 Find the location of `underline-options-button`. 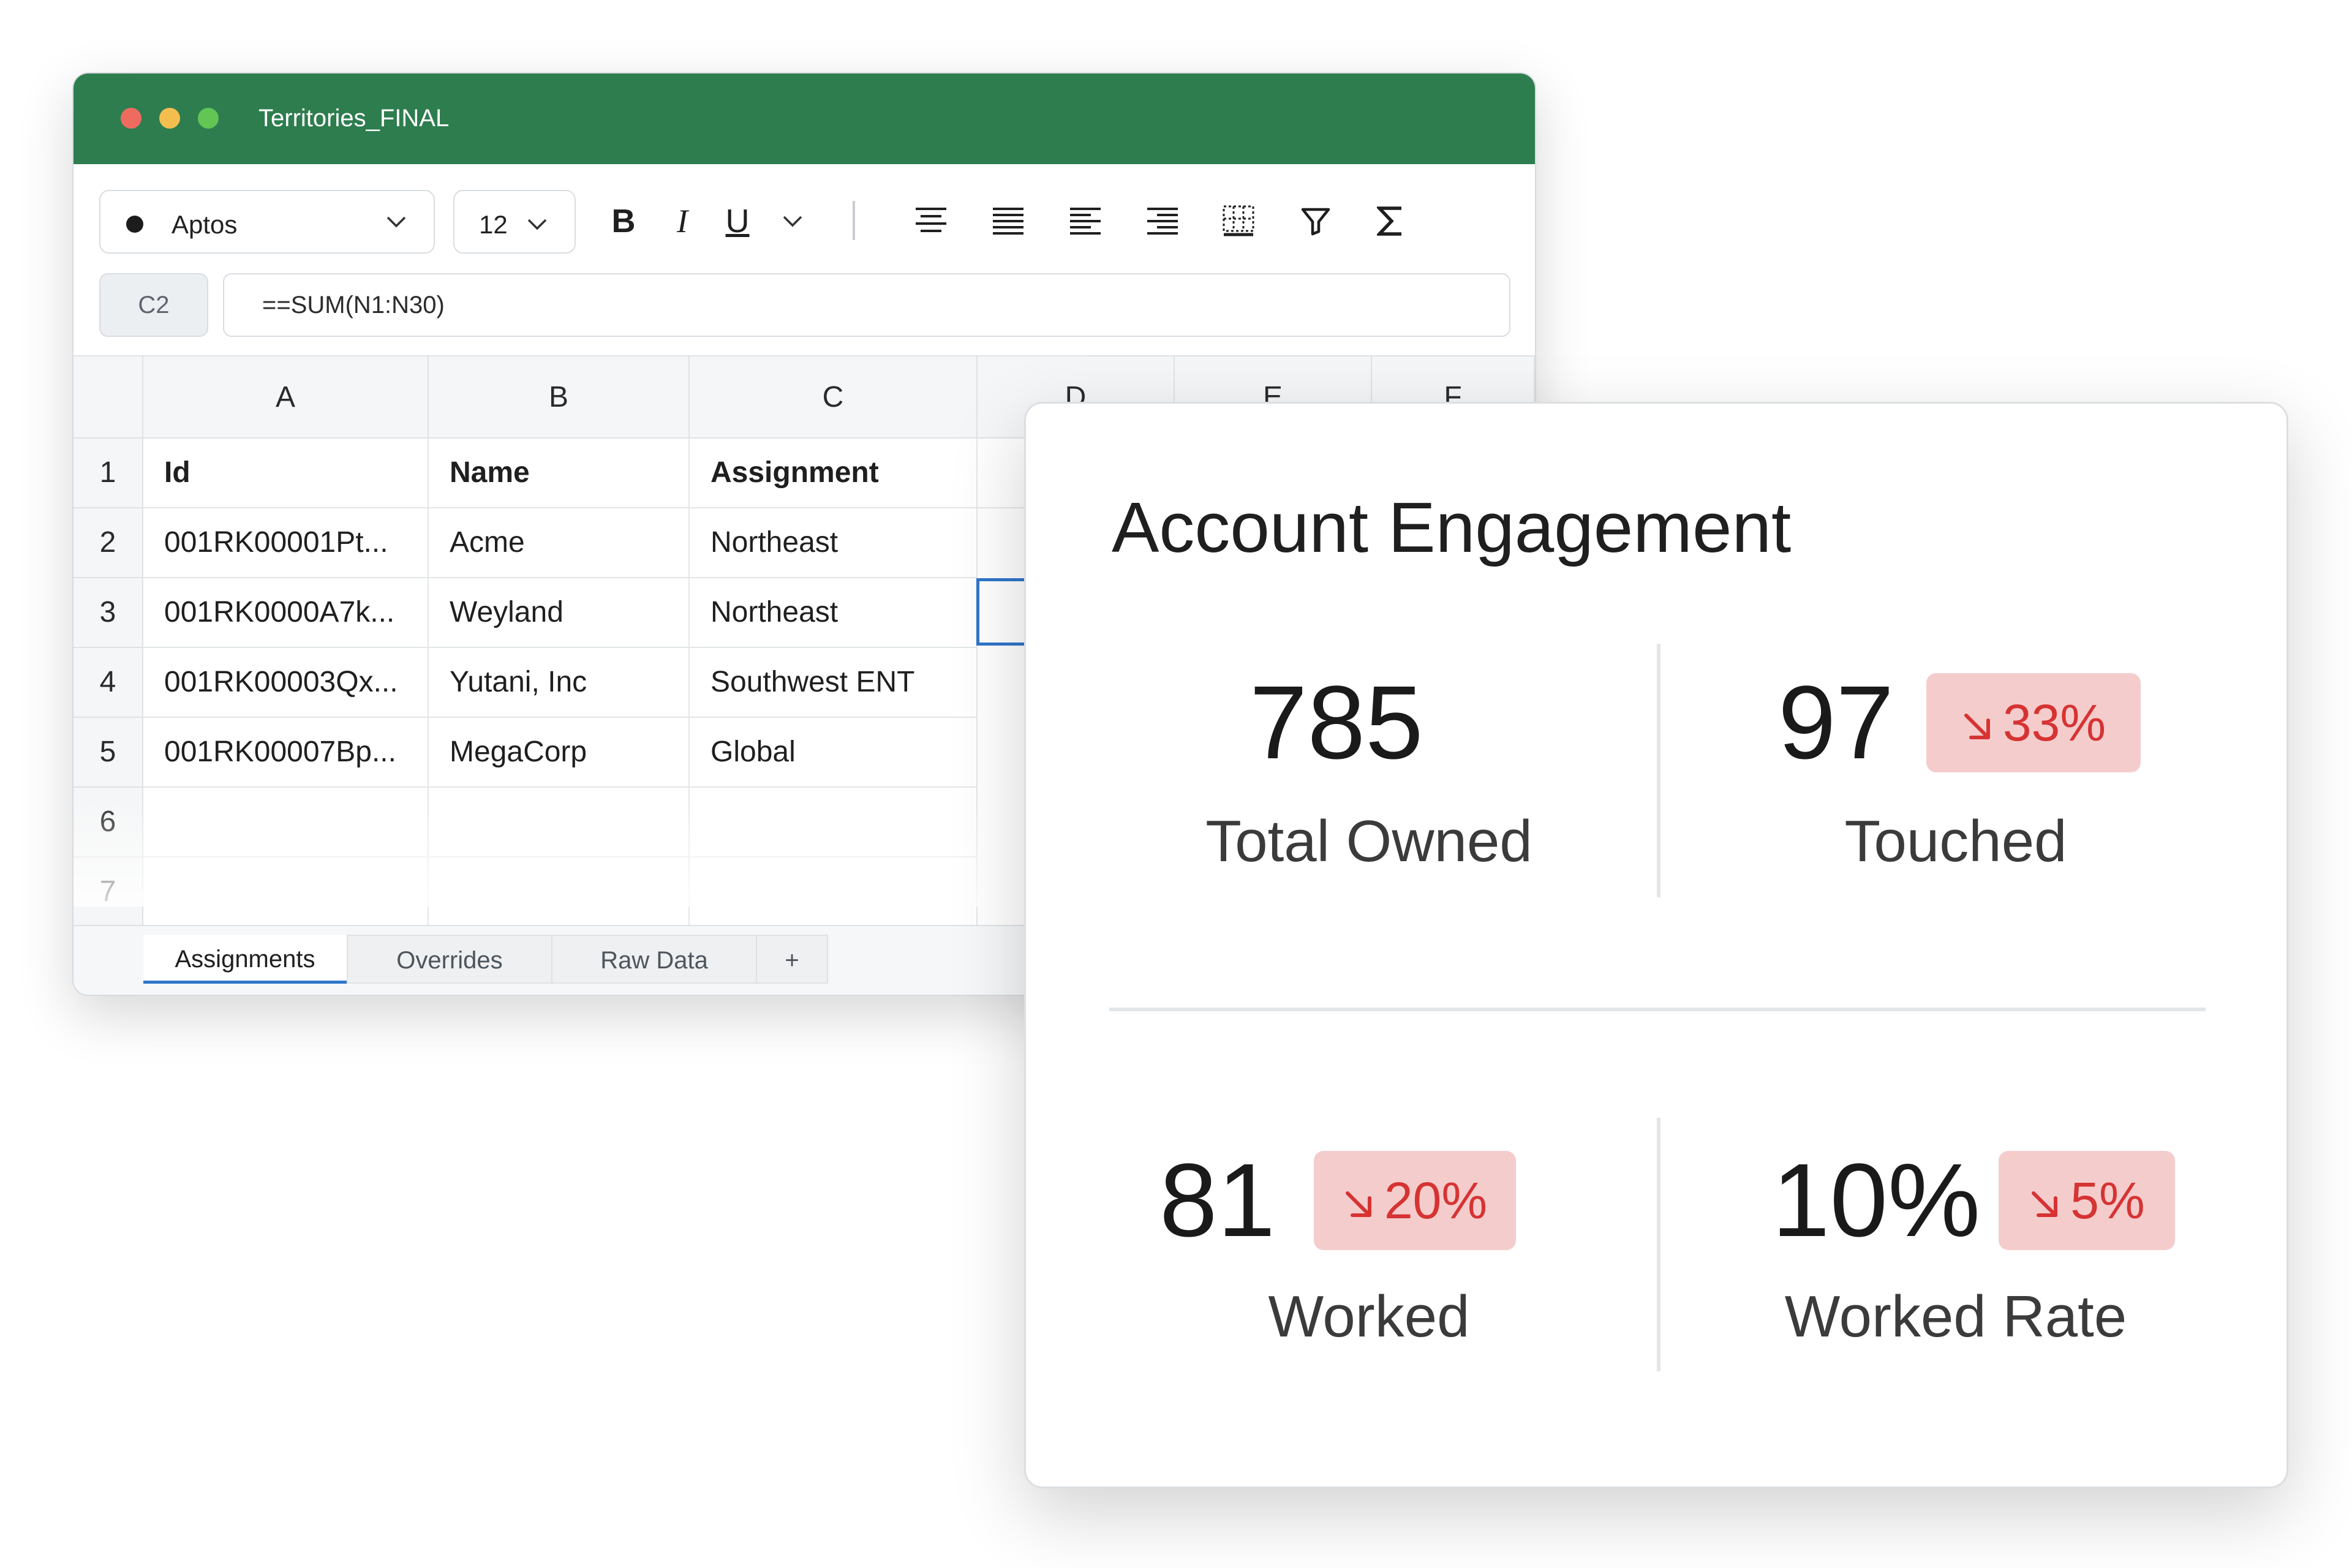

underline-options-button is located at coordinates (793, 222).